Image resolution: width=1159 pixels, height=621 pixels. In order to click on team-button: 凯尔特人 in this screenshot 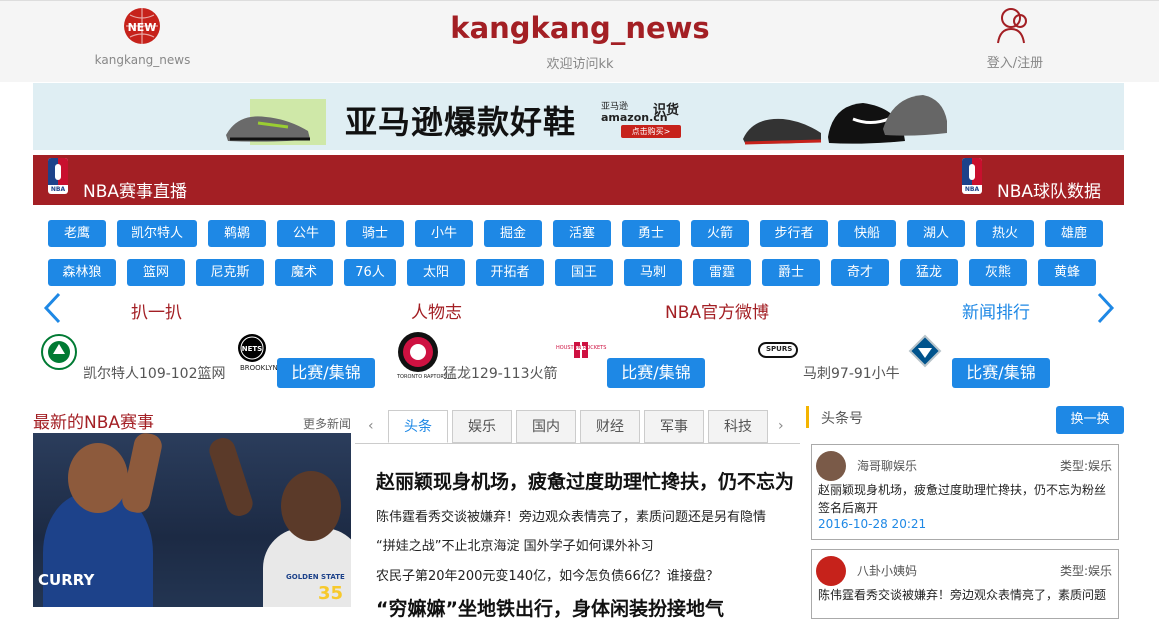, I will do `click(157, 233)`.